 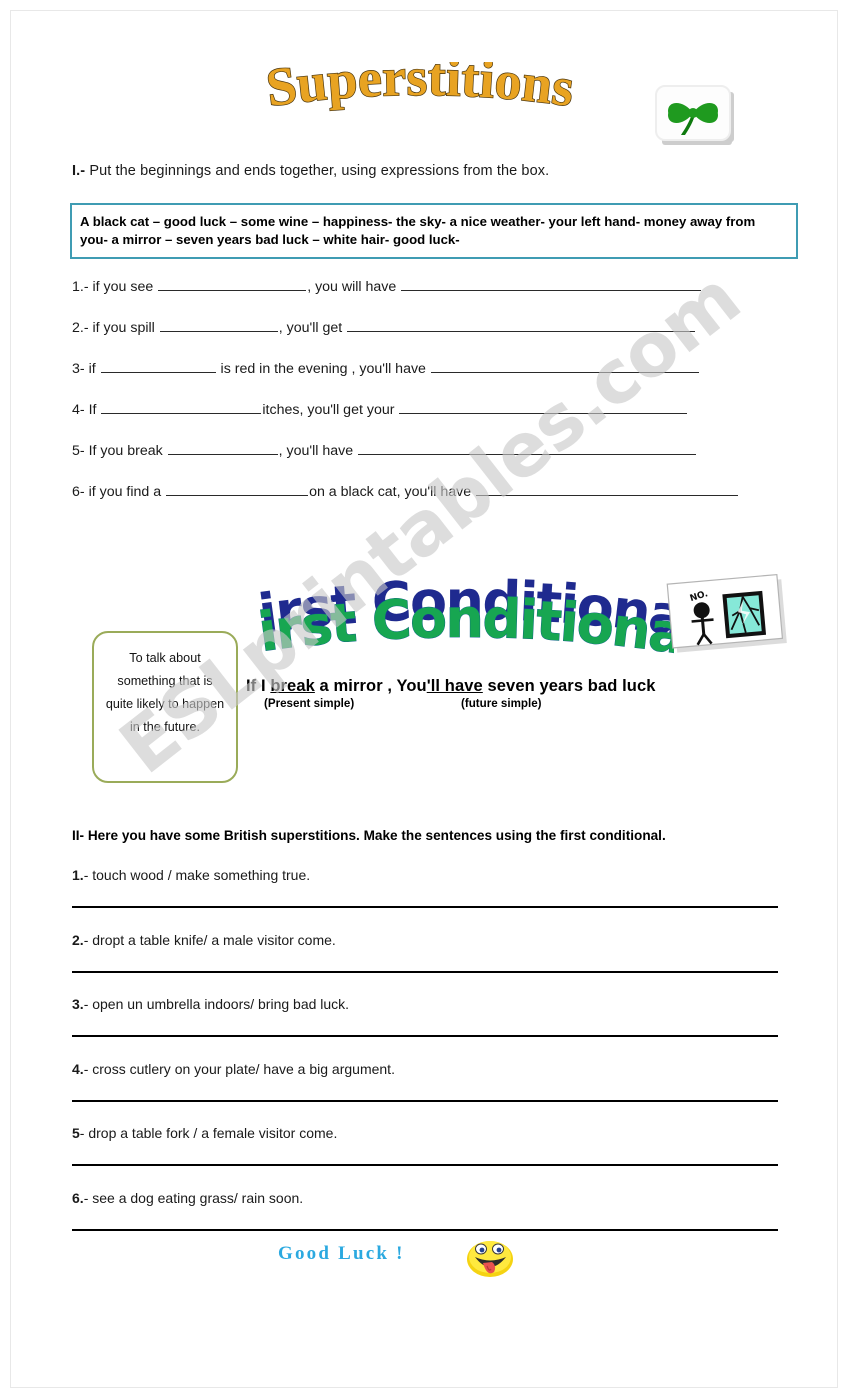 What do you see at coordinates (123, 328) in the screenshot?
I see `gap-item-text-before: if you spill` at bounding box center [123, 328].